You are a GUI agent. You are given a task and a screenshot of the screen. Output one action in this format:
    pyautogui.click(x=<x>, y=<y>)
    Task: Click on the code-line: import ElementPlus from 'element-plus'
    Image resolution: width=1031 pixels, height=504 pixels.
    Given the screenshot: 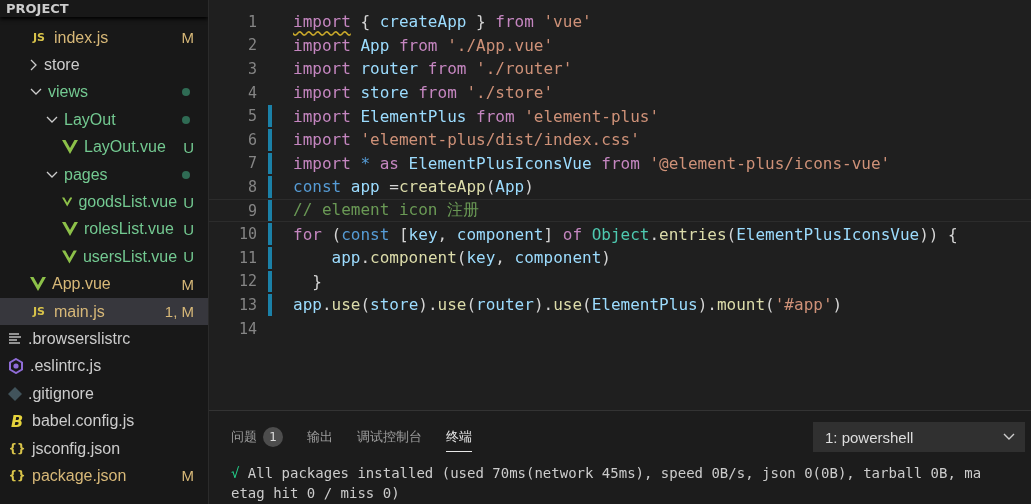 What is the action you would take?
    pyautogui.click(x=476, y=116)
    